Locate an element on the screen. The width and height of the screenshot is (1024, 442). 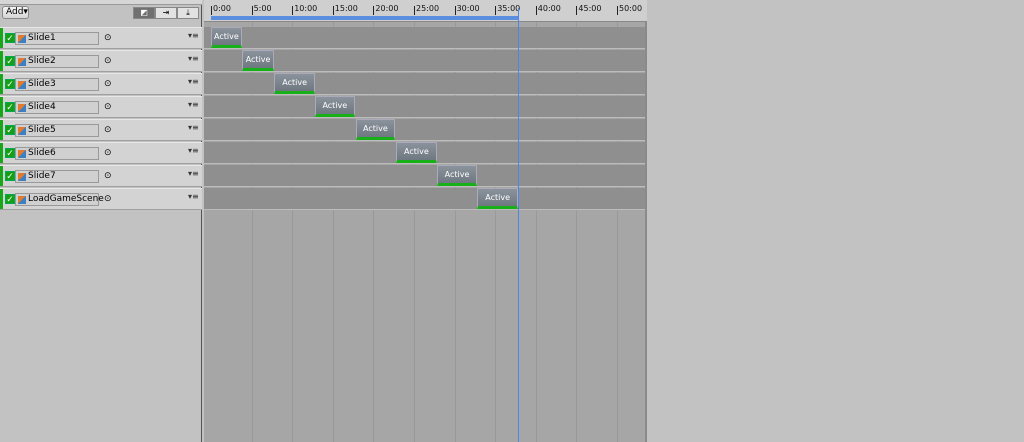
ruler-tick-label: 45:00 is located at coordinates (590, 8).